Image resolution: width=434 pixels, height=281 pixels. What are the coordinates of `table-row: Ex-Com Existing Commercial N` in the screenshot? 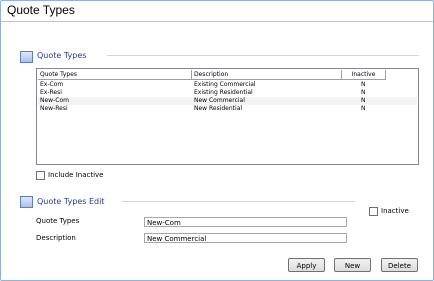 It's located at (227, 85).